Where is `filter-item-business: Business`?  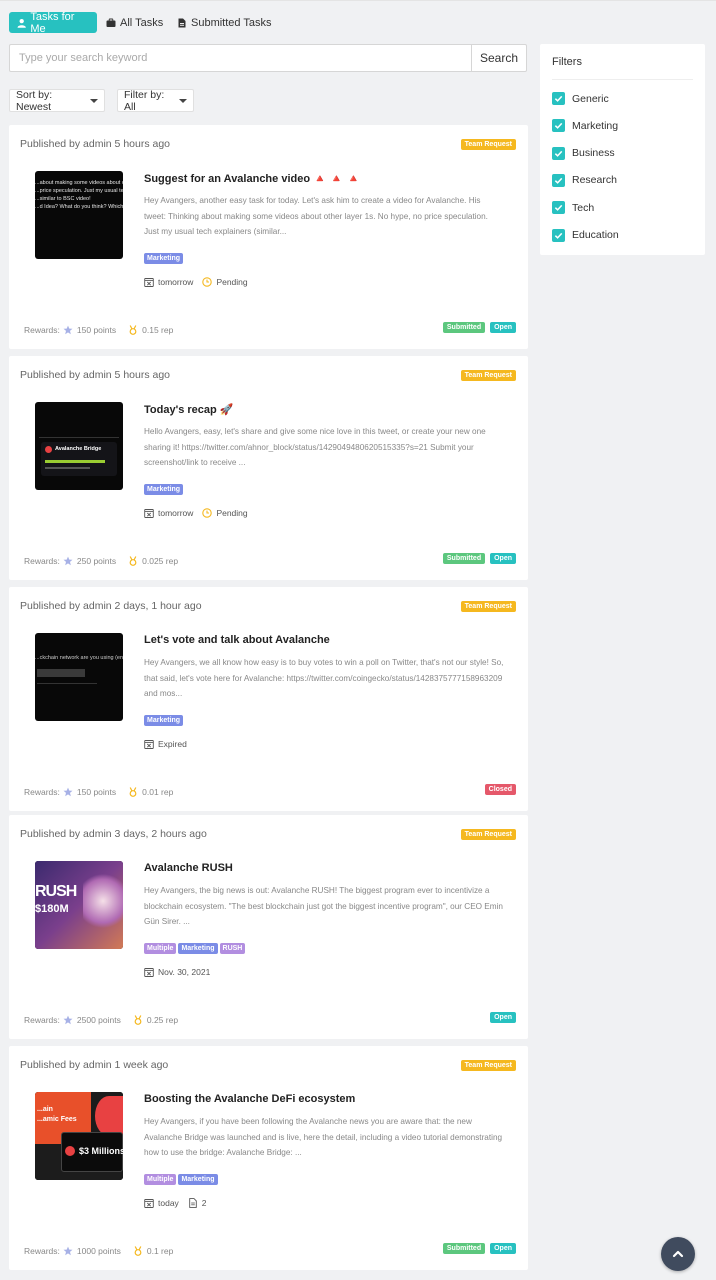 filter-item-business: Business is located at coordinates (583, 153).